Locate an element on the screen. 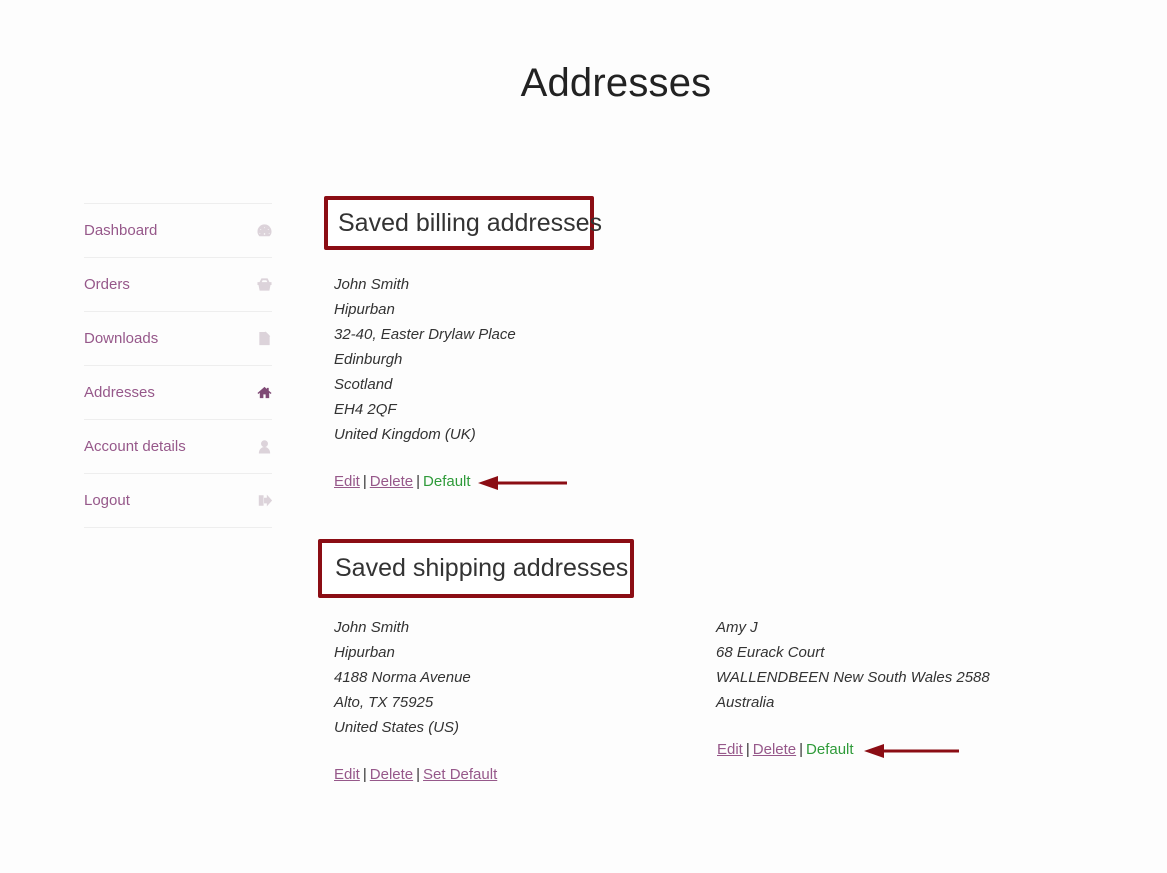 This screenshot has width=1167, height=873. file-download-icon is located at coordinates (264, 339).